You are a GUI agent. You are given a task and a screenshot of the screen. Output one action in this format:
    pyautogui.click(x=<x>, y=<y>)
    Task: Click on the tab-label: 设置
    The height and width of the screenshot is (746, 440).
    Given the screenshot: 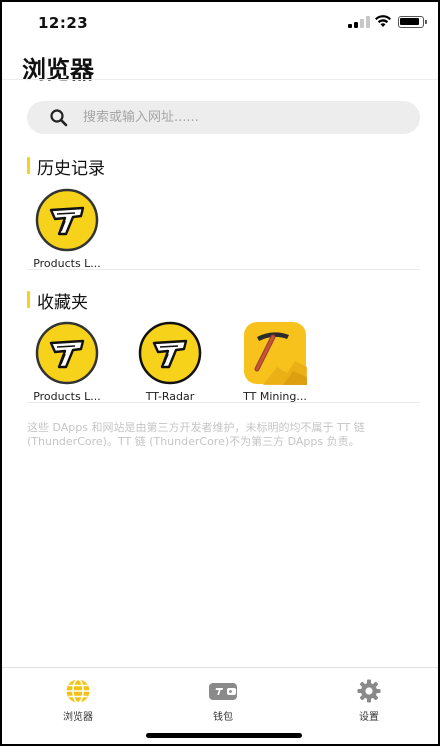 What is the action you would take?
    pyautogui.click(x=369, y=717)
    